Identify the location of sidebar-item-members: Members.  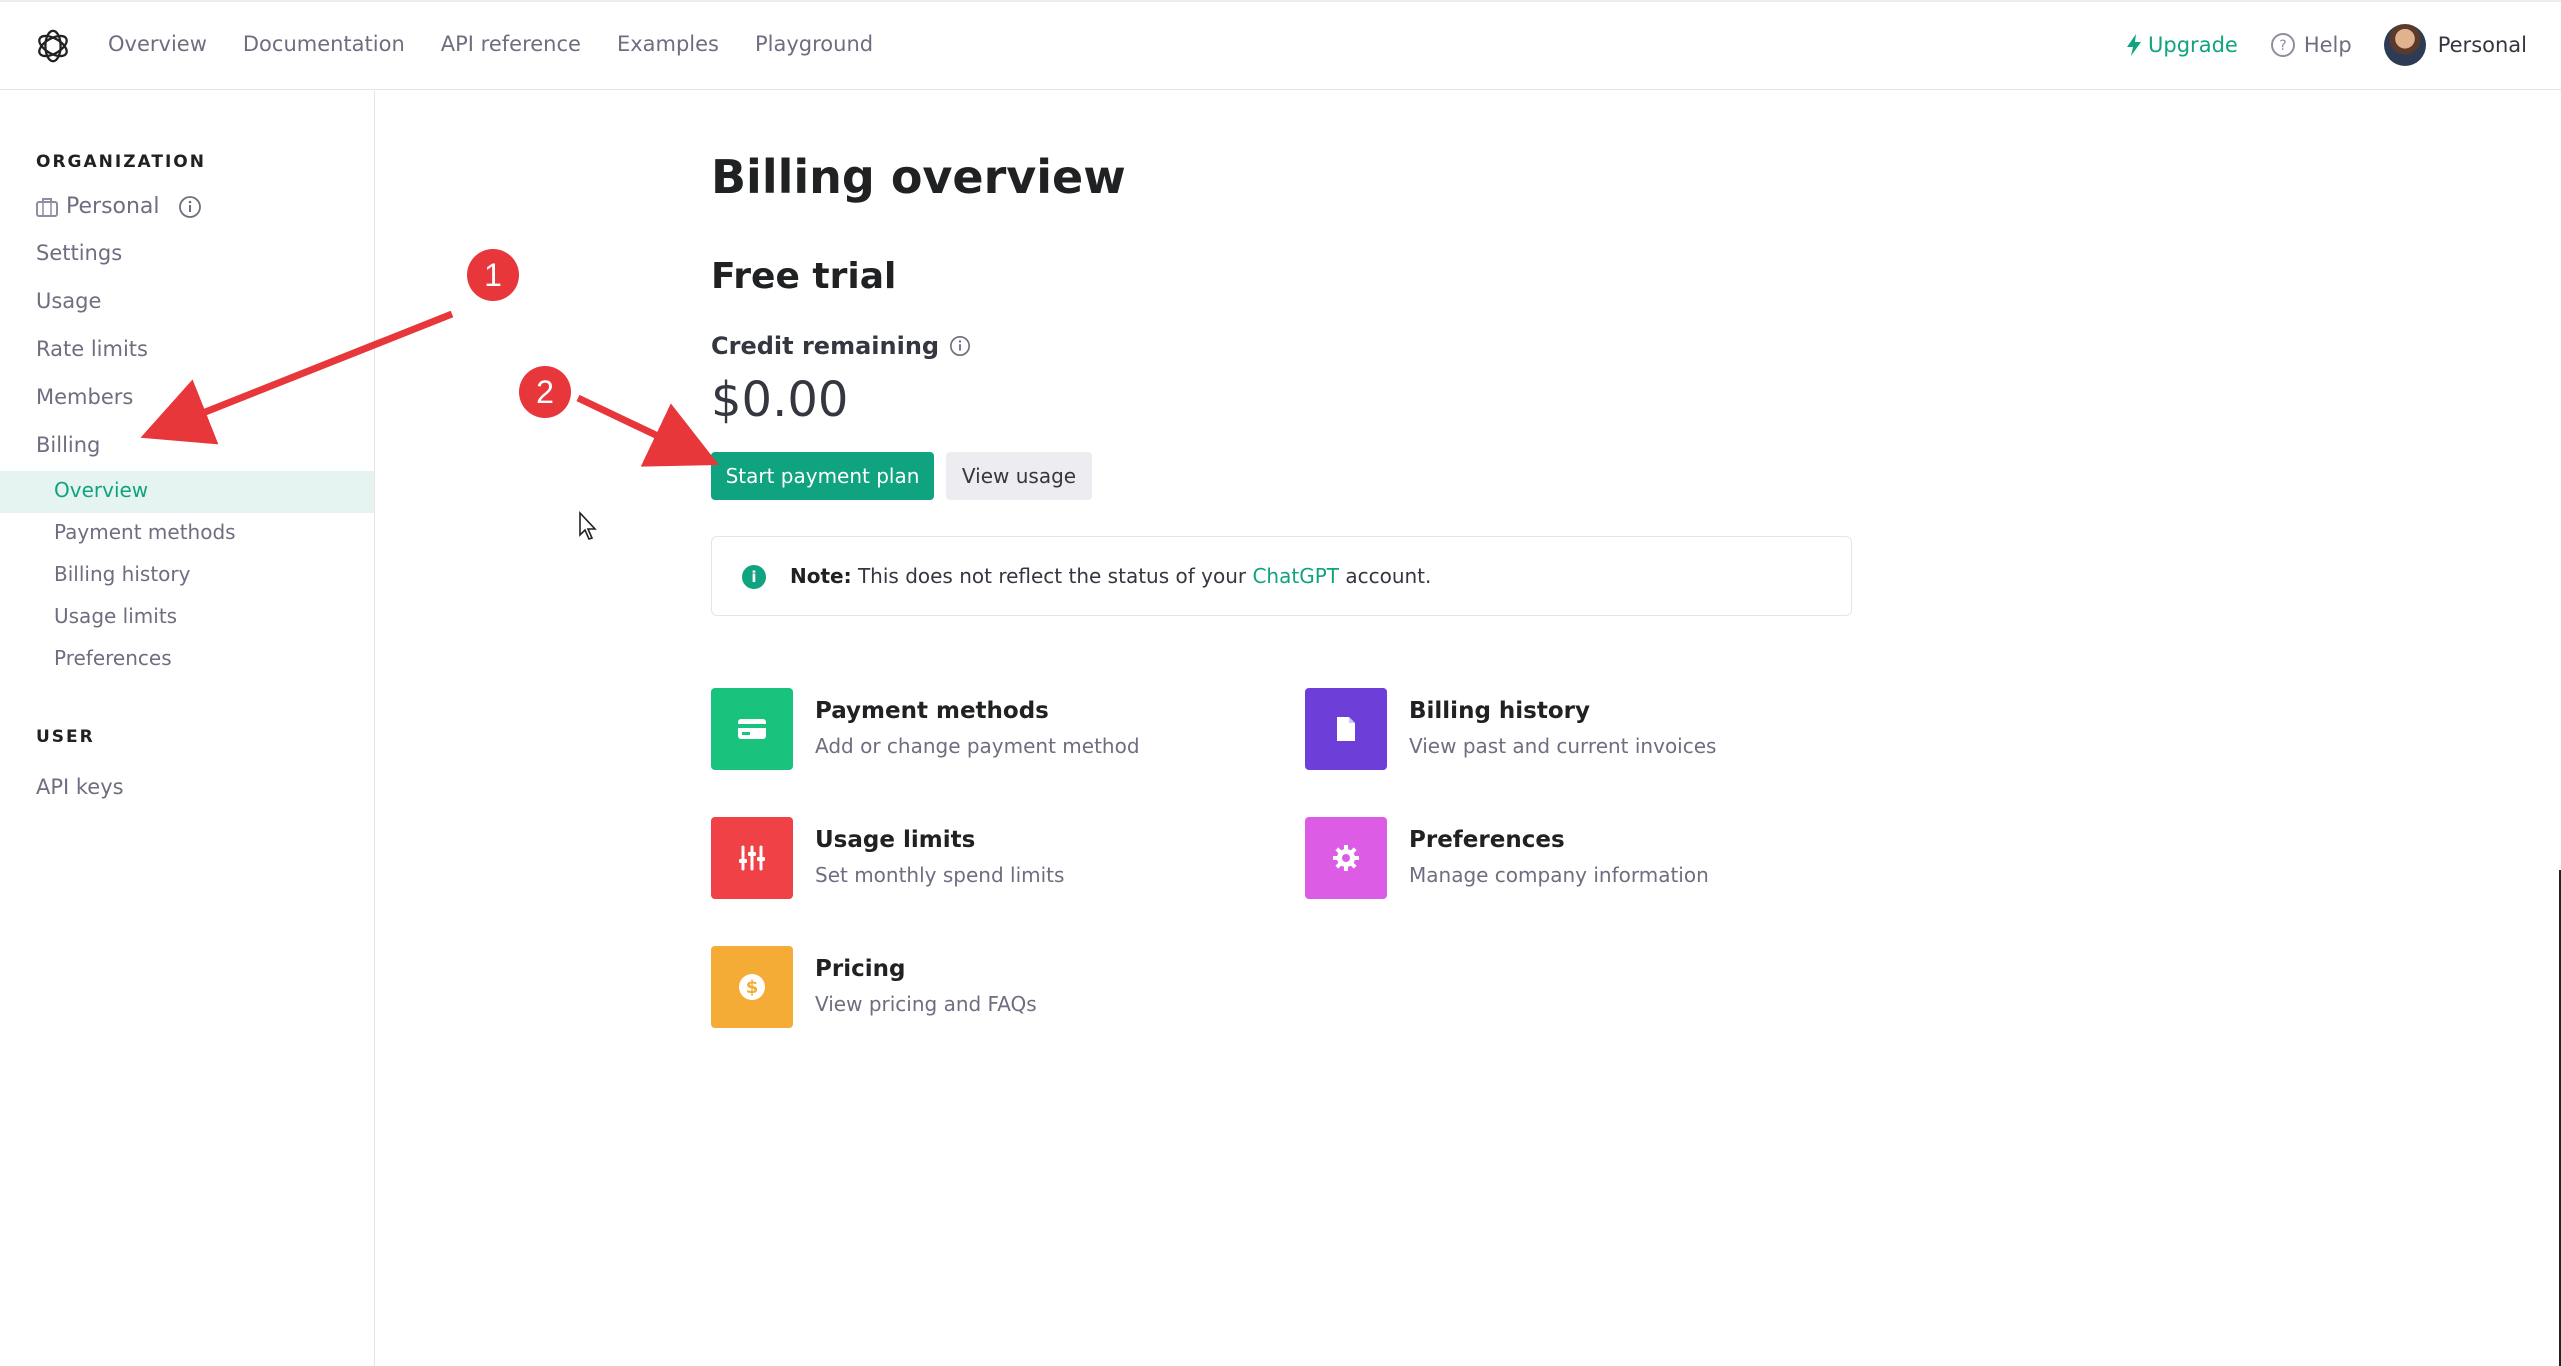
(84, 397).